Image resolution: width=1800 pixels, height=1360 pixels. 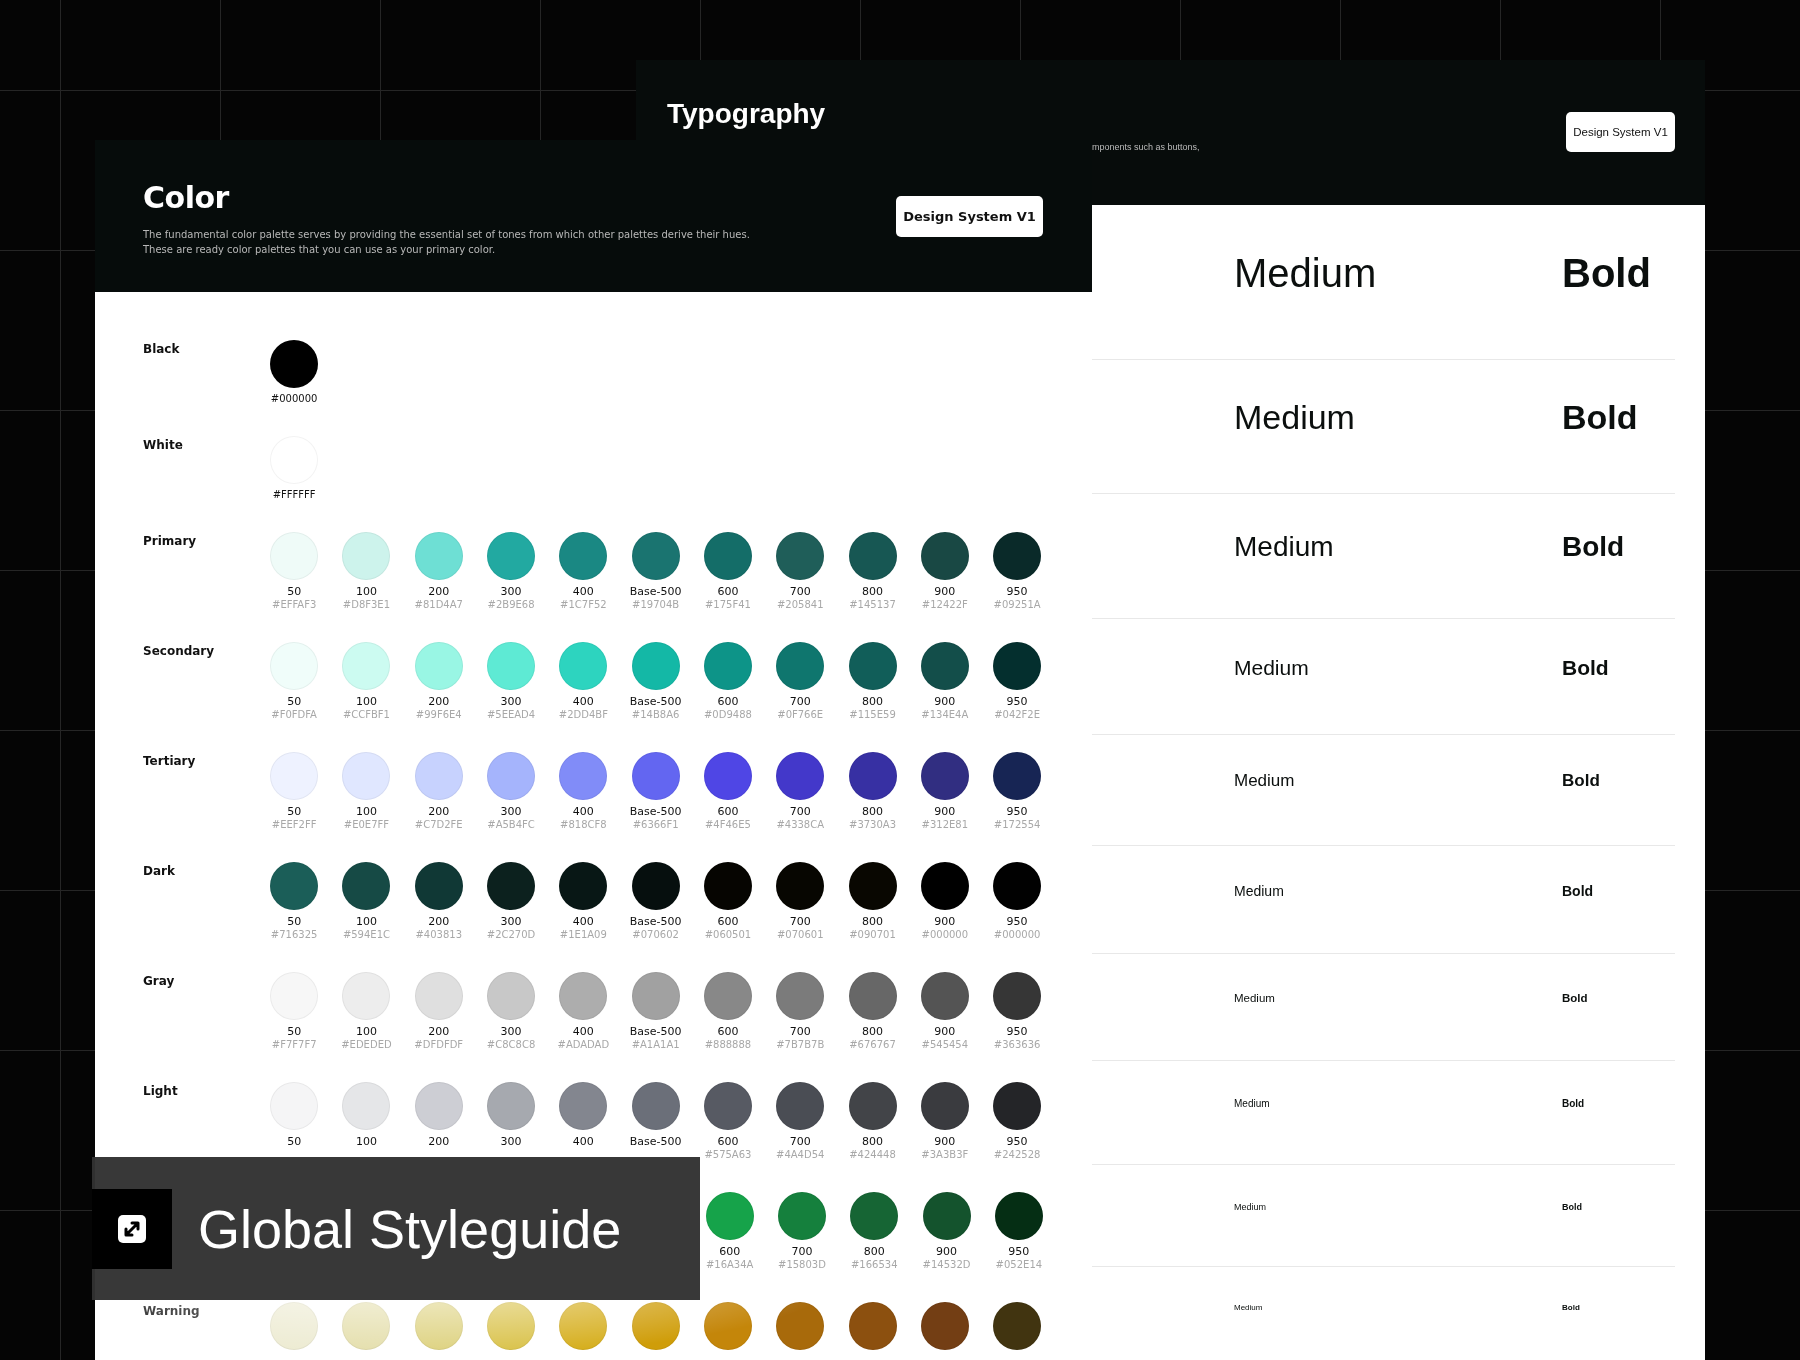 I want to click on palette-name: Secondary, so click(x=179, y=651).